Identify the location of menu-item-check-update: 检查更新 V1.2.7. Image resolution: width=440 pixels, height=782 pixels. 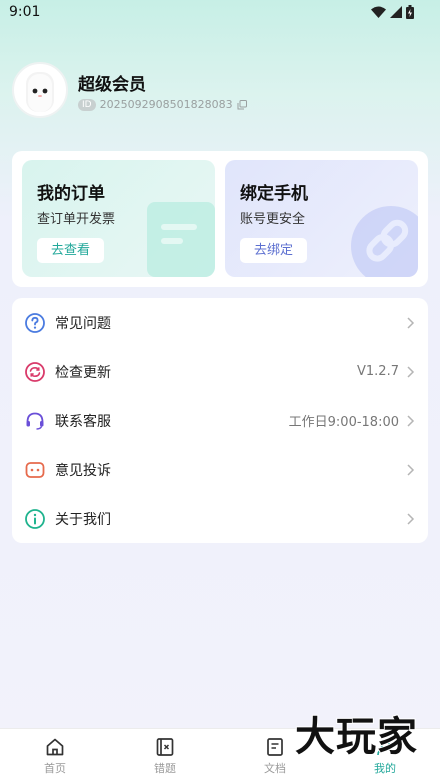
(220, 371).